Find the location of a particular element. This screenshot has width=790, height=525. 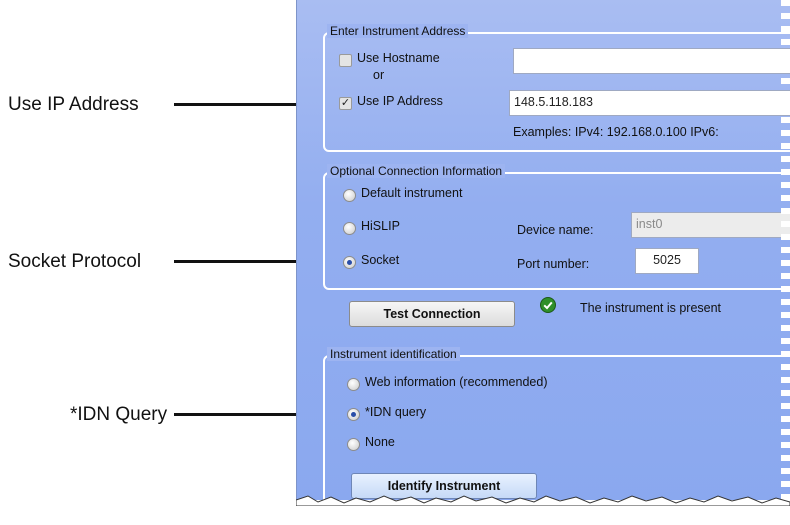

hislip-radio is located at coordinates (349, 228).